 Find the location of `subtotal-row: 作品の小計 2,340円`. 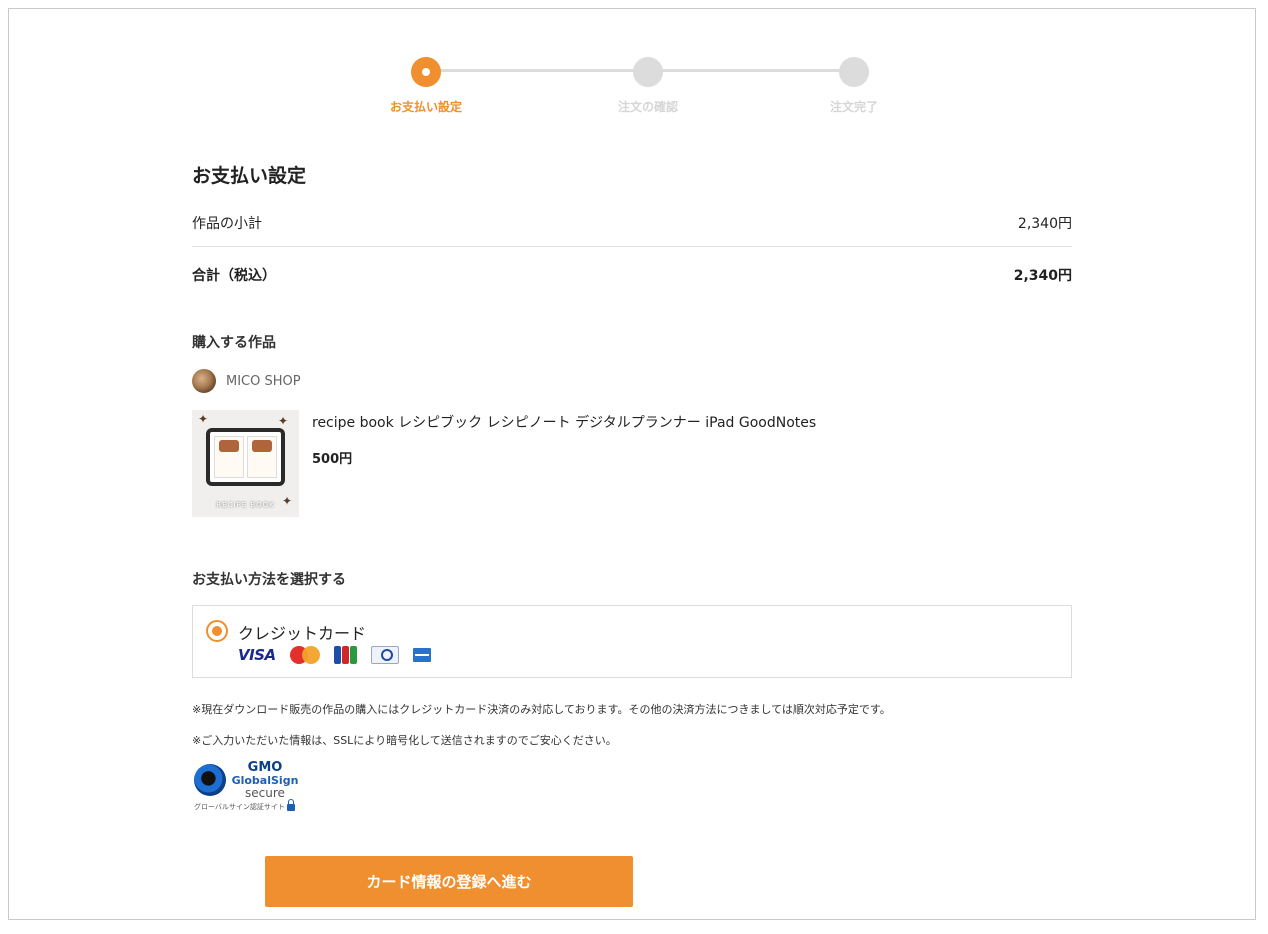

subtotal-row: 作品の小計 2,340円 is located at coordinates (632, 223).